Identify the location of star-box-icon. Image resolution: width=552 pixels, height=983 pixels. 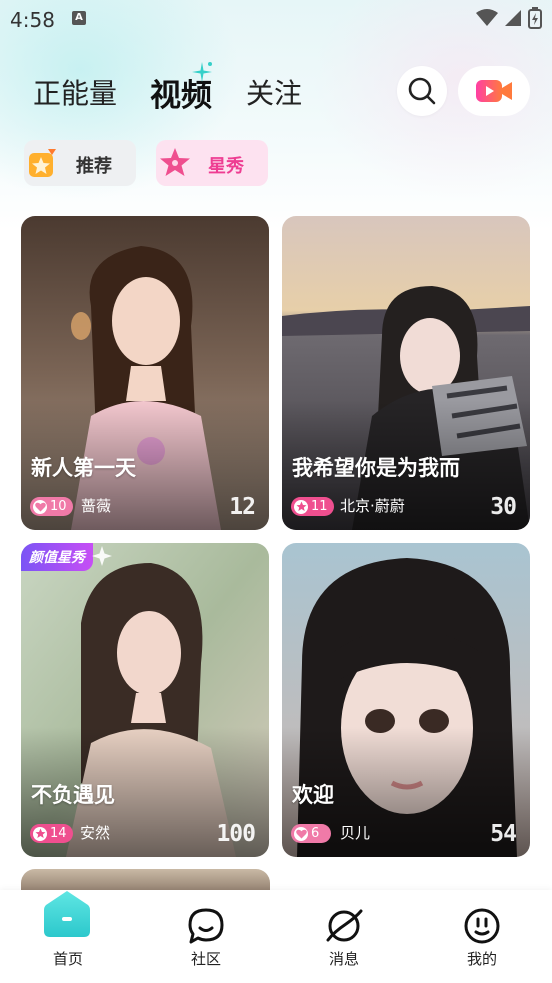
(42, 163).